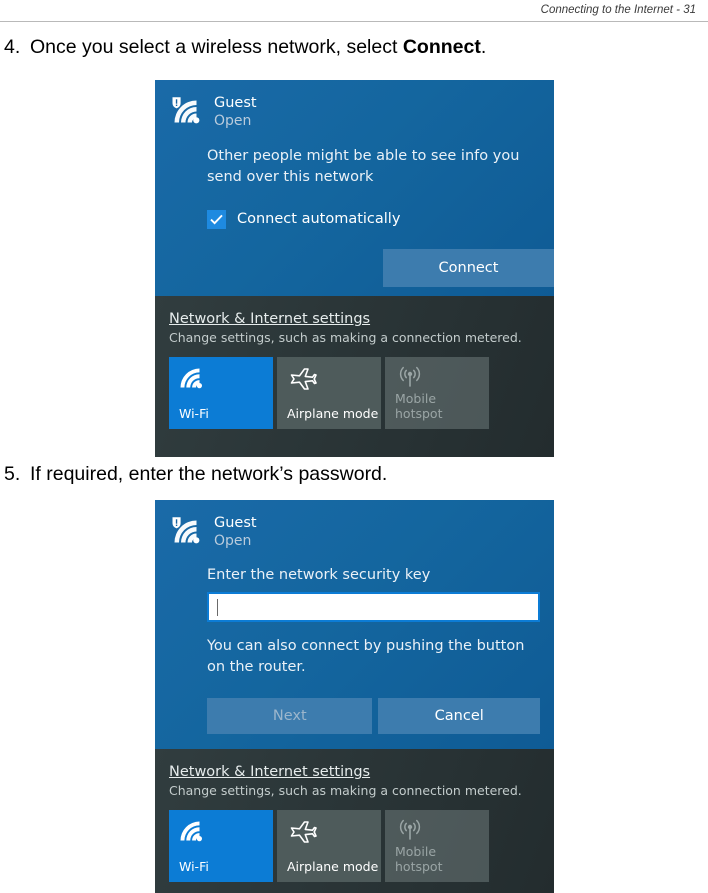 The height and width of the screenshot is (893, 708). I want to click on running-head-text: Connecting to the Internet - 31, so click(618, 10).